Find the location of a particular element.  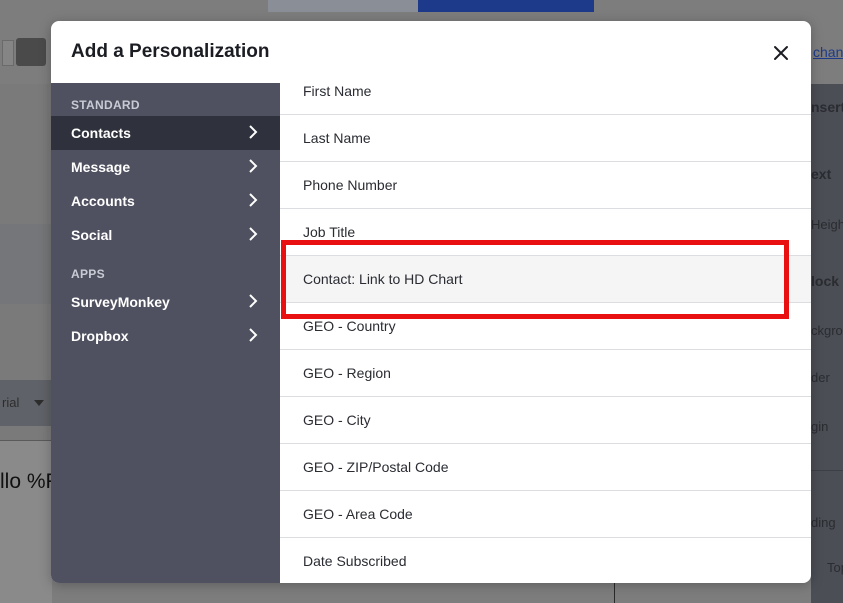

sidebar-section-apps: APPS is located at coordinates (88, 274).